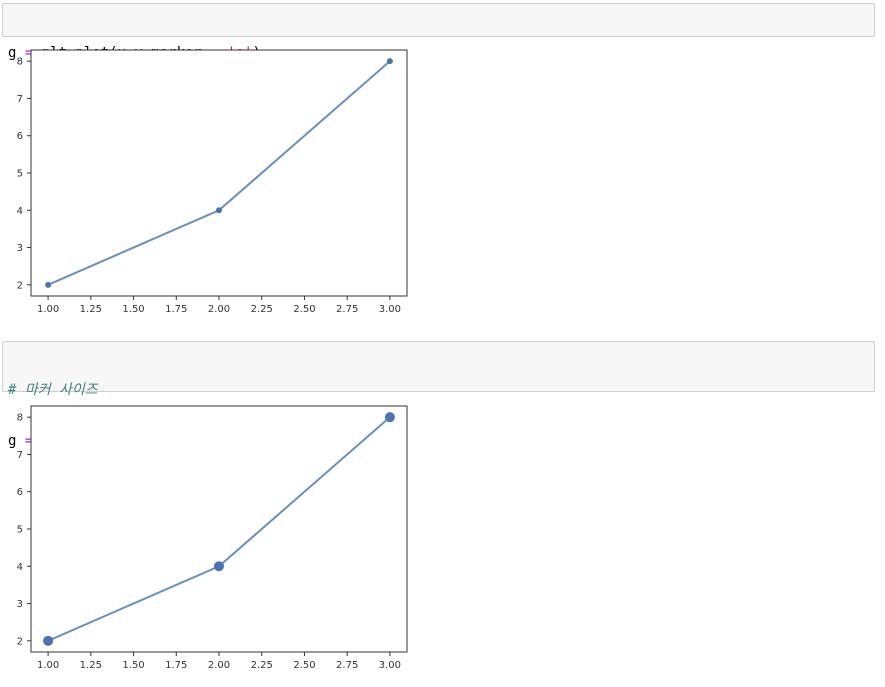 The width and height of the screenshot is (885, 687). What do you see at coordinates (53, 390) in the screenshot?
I see `code-comment: # 마커 사이즈` at bounding box center [53, 390].